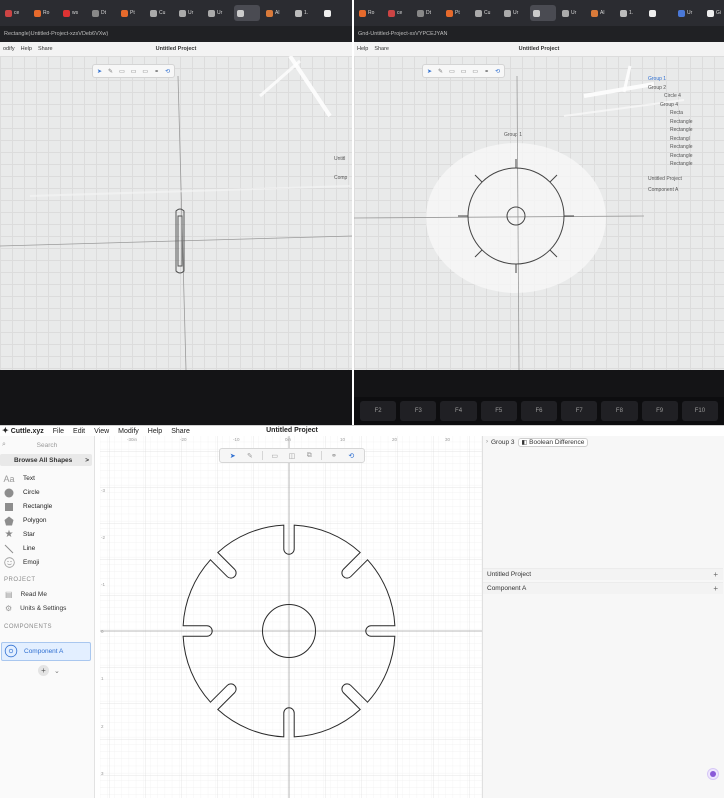  Describe the element at coordinates (29, 548) in the screenshot. I see `shape-label: Line` at that location.